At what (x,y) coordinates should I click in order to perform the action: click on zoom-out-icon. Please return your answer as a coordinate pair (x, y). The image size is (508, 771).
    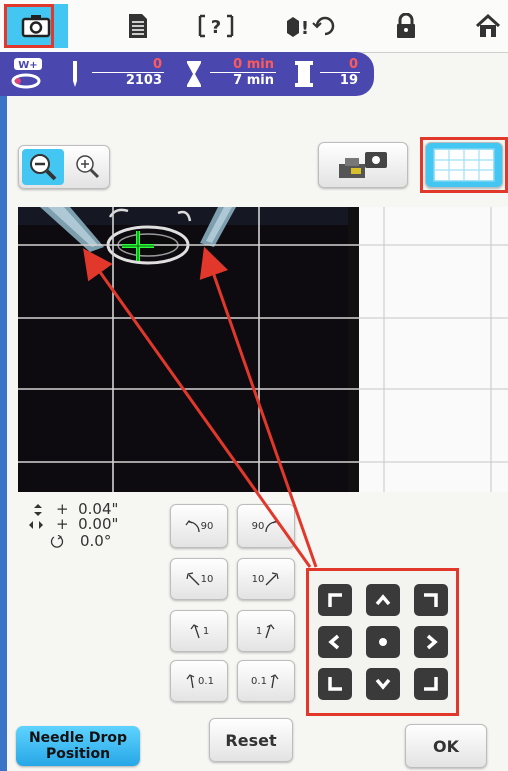
    Looking at the image, I should click on (43, 167).